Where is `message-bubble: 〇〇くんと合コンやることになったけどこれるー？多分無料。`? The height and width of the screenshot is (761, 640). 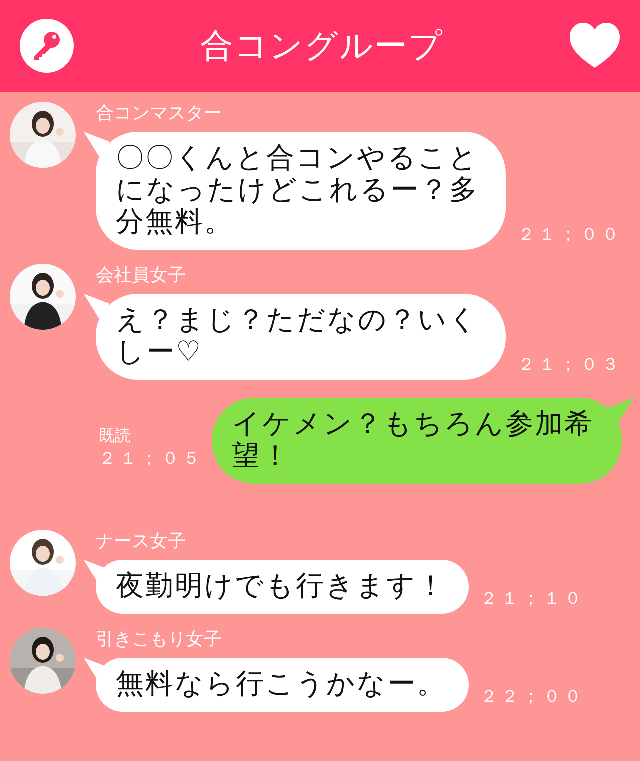
message-bubble: 〇〇くんと合コンやることになったけどこれるー？多分無料。 is located at coordinates (301, 191).